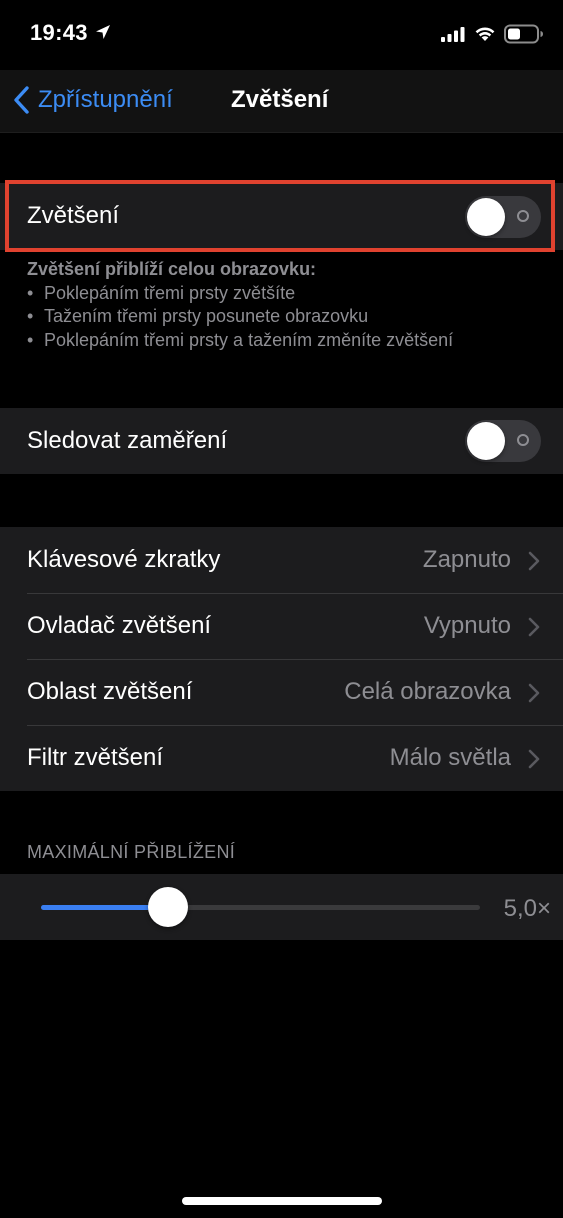 This screenshot has height=1218, width=563. What do you see at coordinates (73, 215) in the screenshot?
I see `zoom-toggle-label: Zvětšení` at bounding box center [73, 215].